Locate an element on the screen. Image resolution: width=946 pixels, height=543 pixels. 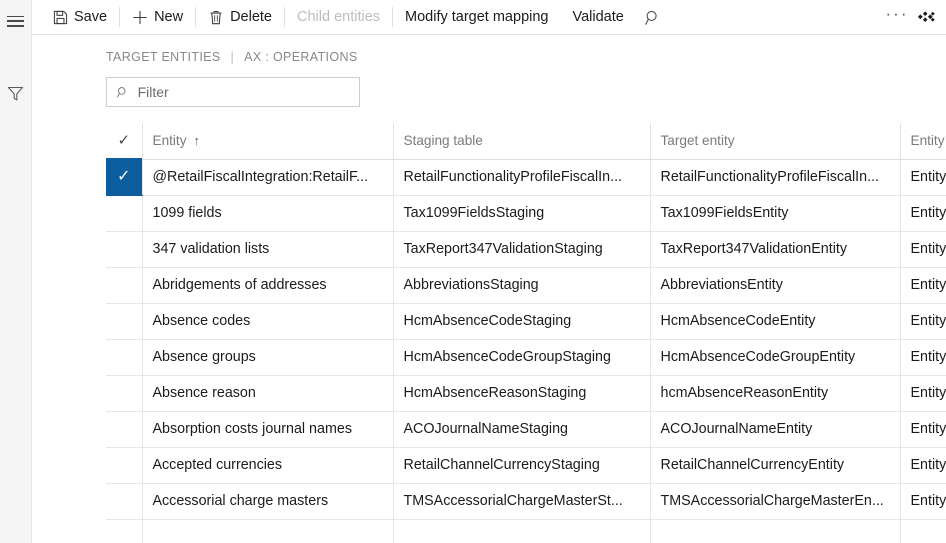
plus-icon is located at coordinates (140, 17).